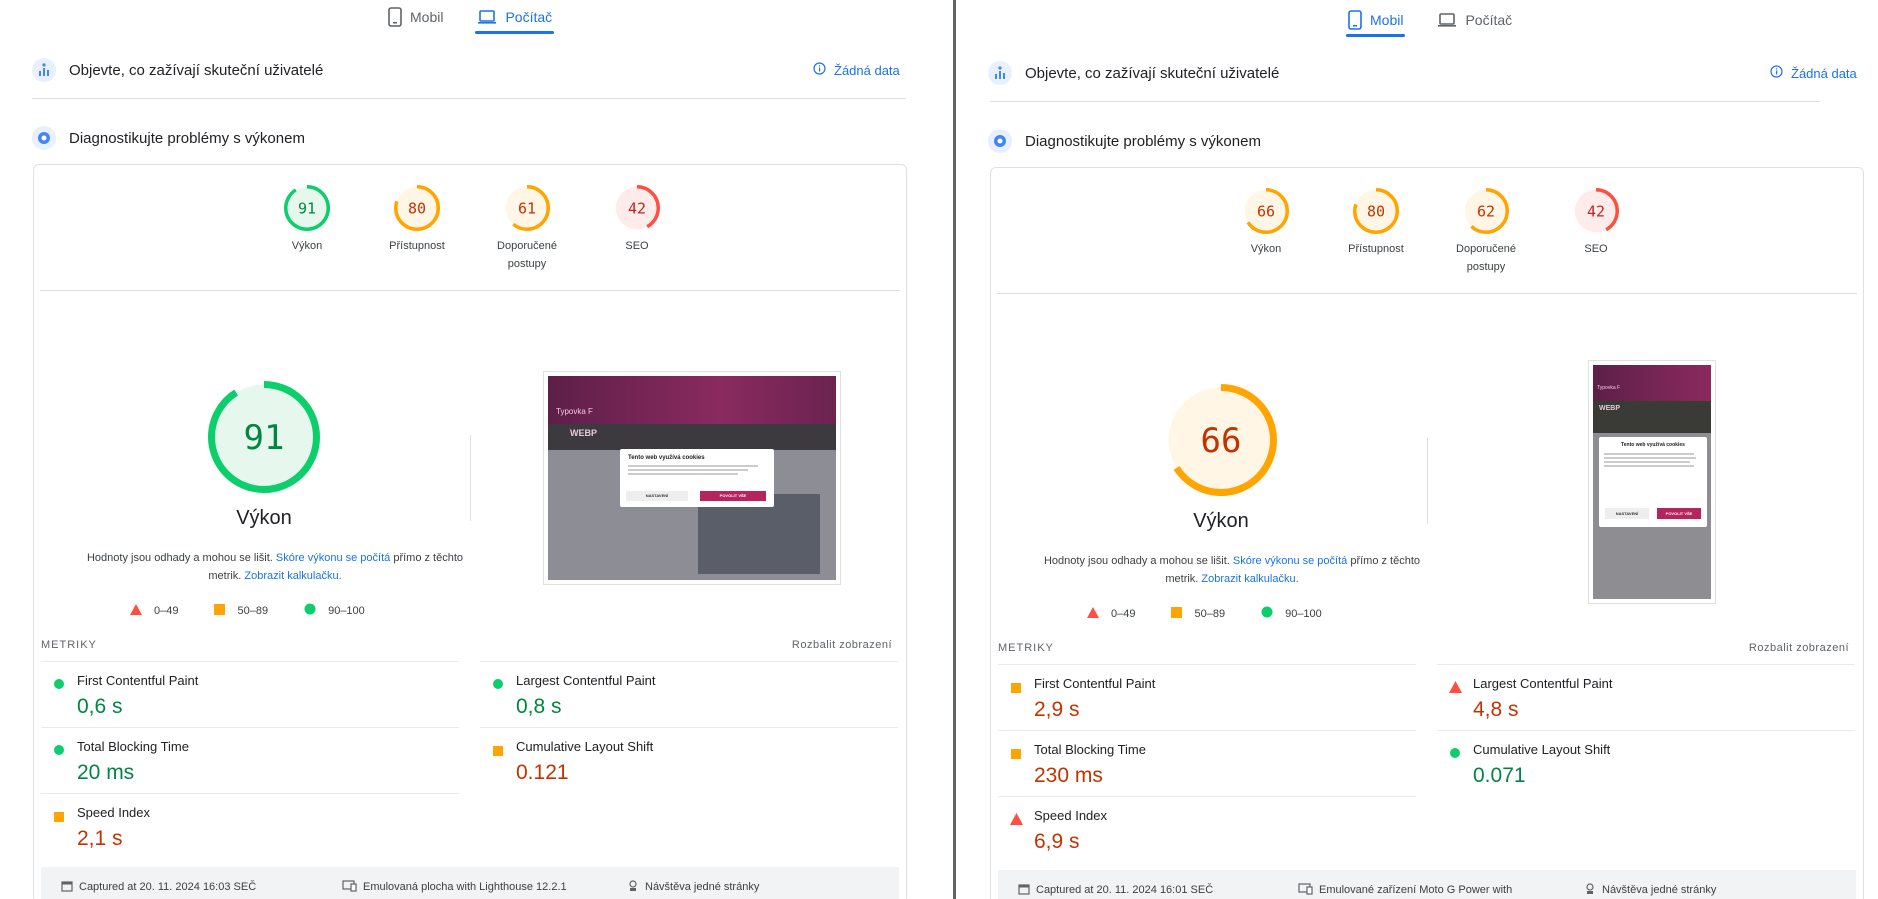 This screenshot has height=899, width=1878. I want to click on metric-name: Cumulative Layout Shift, so click(1542, 749).